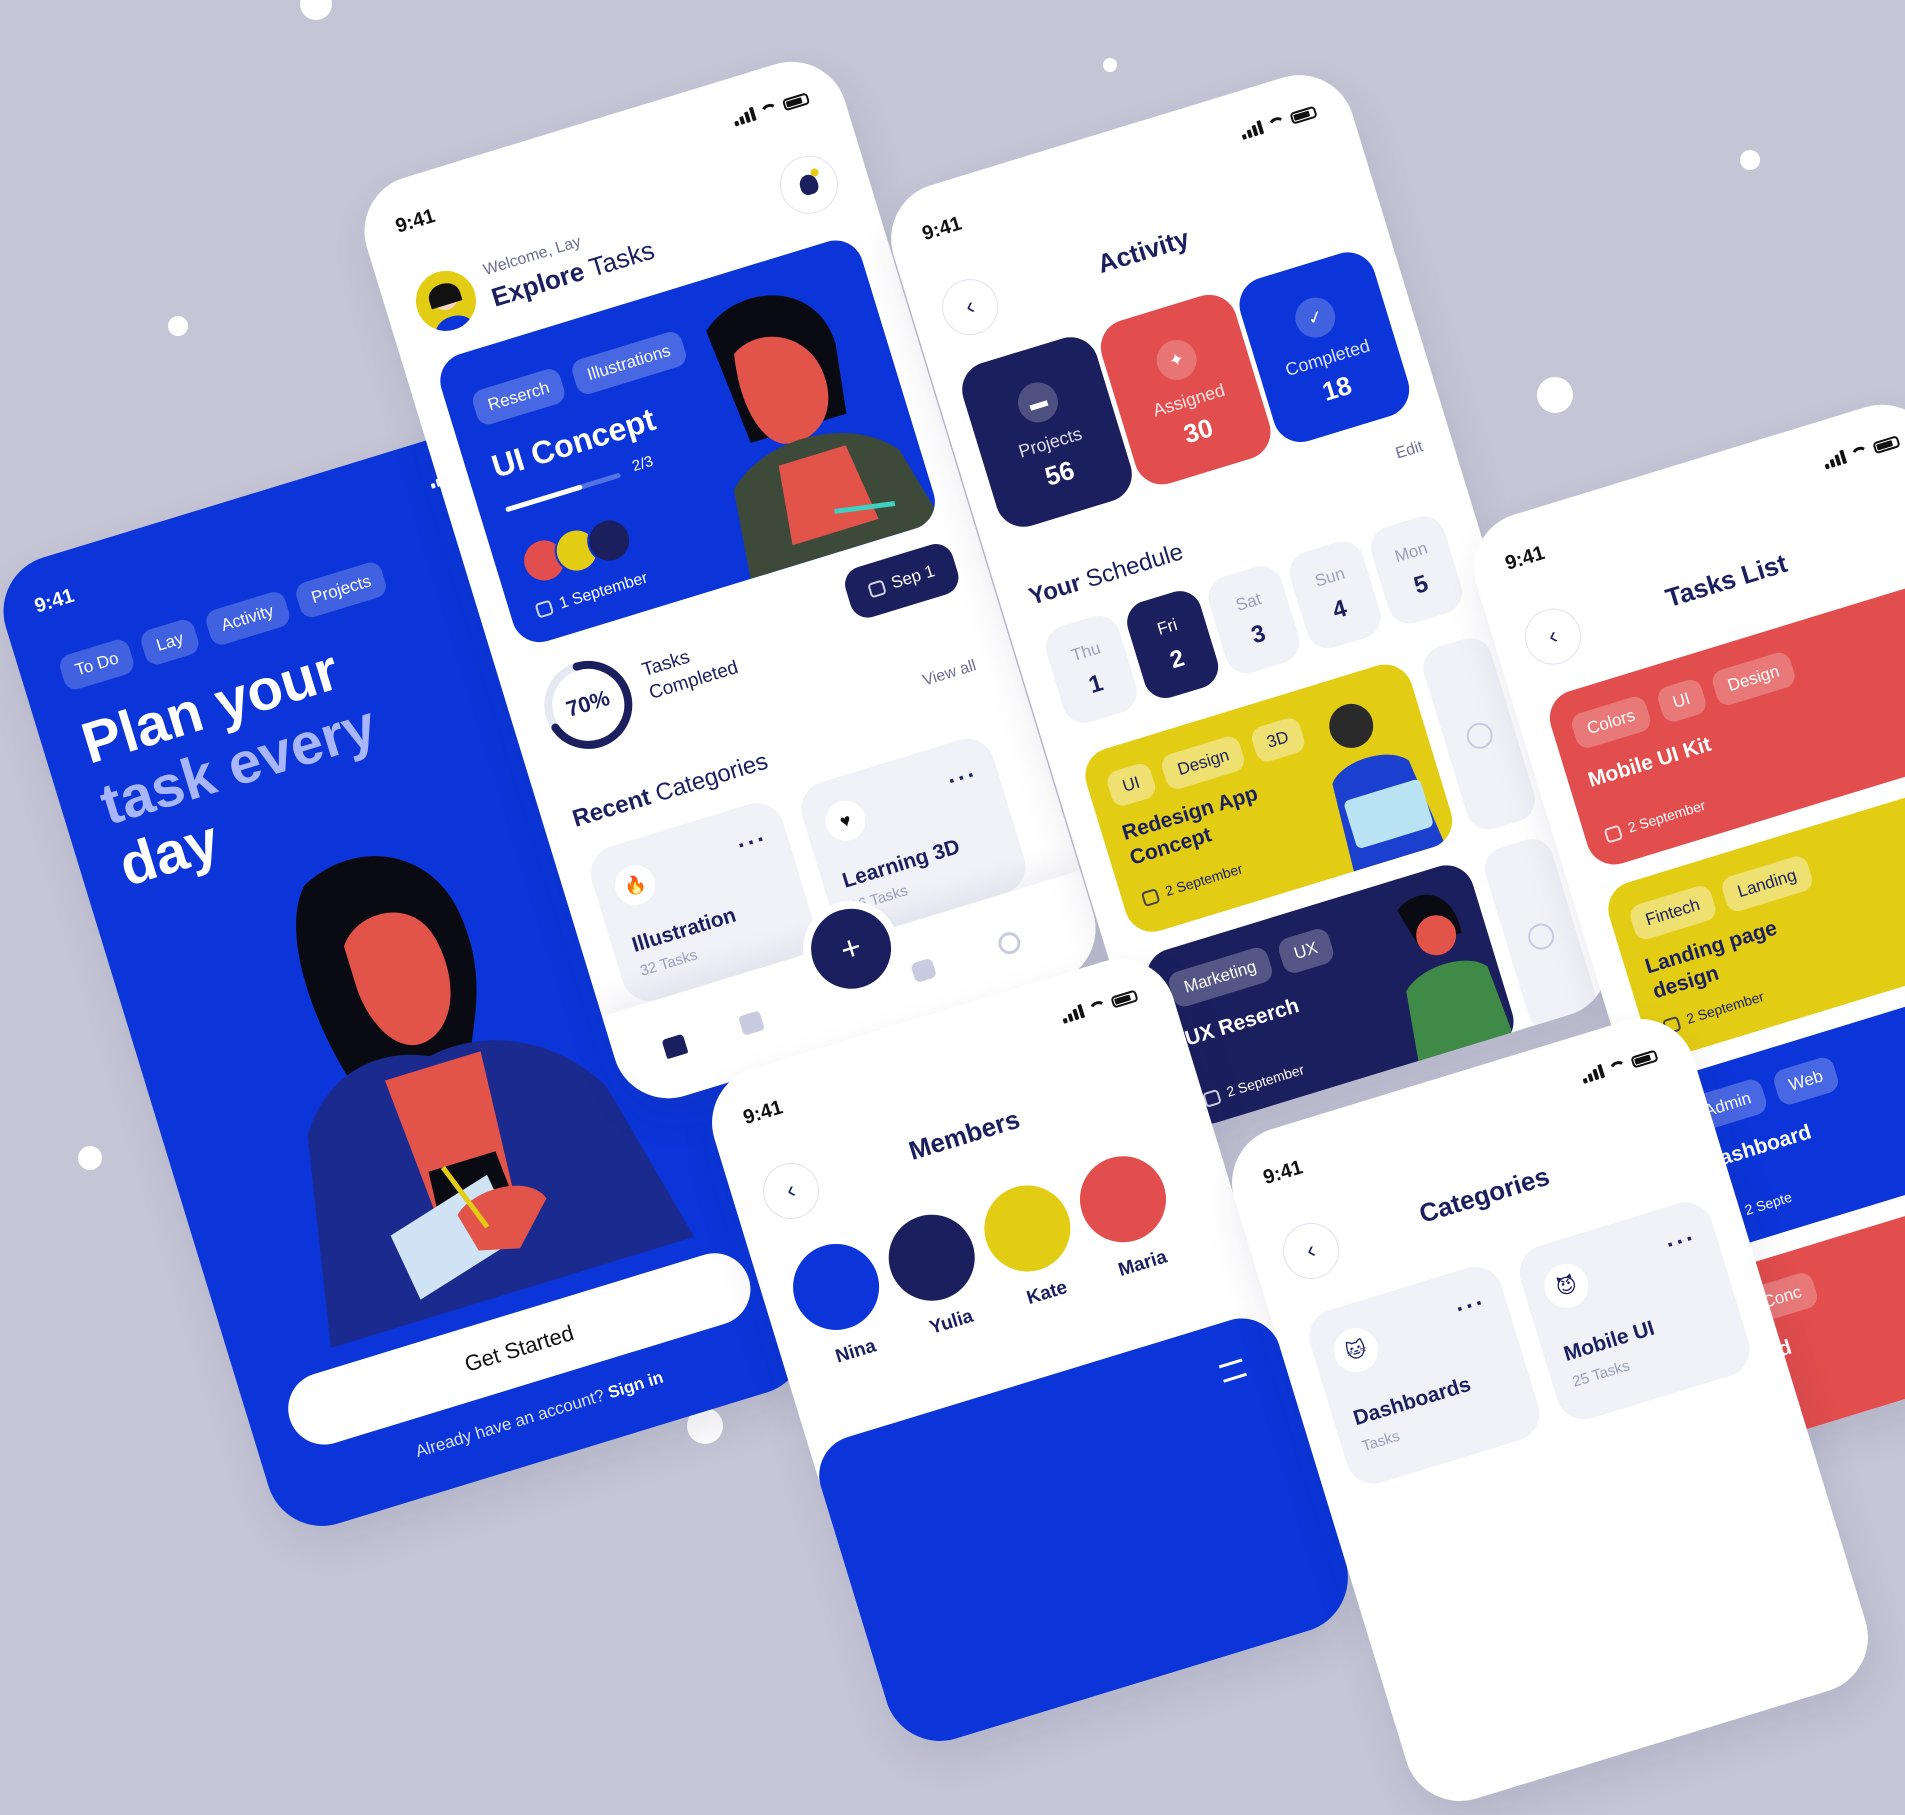 The height and width of the screenshot is (1815, 1905). What do you see at coordinates (950, 673) in the screenshot?
I see `view-all-link: View all` at bounding box center [950, 673].